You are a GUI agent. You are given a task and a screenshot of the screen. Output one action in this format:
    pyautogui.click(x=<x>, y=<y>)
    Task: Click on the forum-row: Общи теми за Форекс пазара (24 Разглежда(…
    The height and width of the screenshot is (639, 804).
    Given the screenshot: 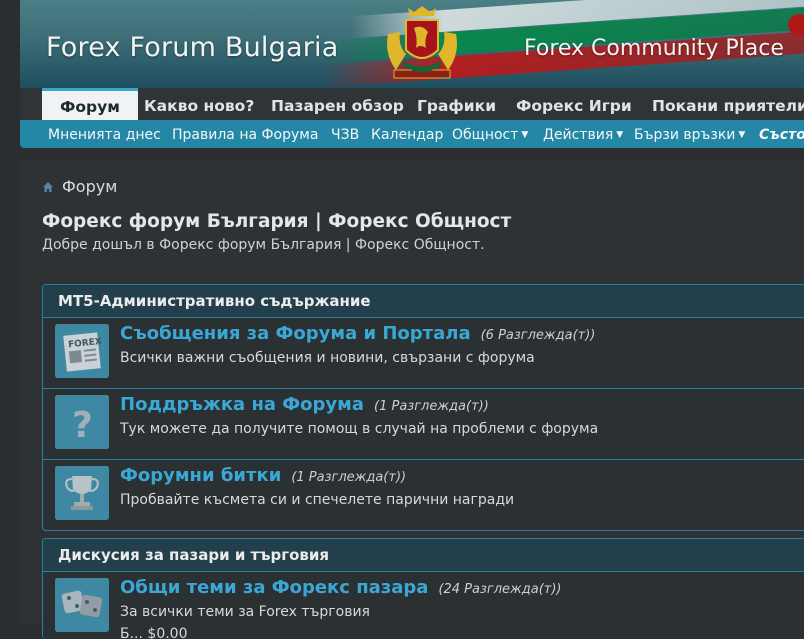 What is the action you would take?
    pyautogui.click(x=423, y=605)
    